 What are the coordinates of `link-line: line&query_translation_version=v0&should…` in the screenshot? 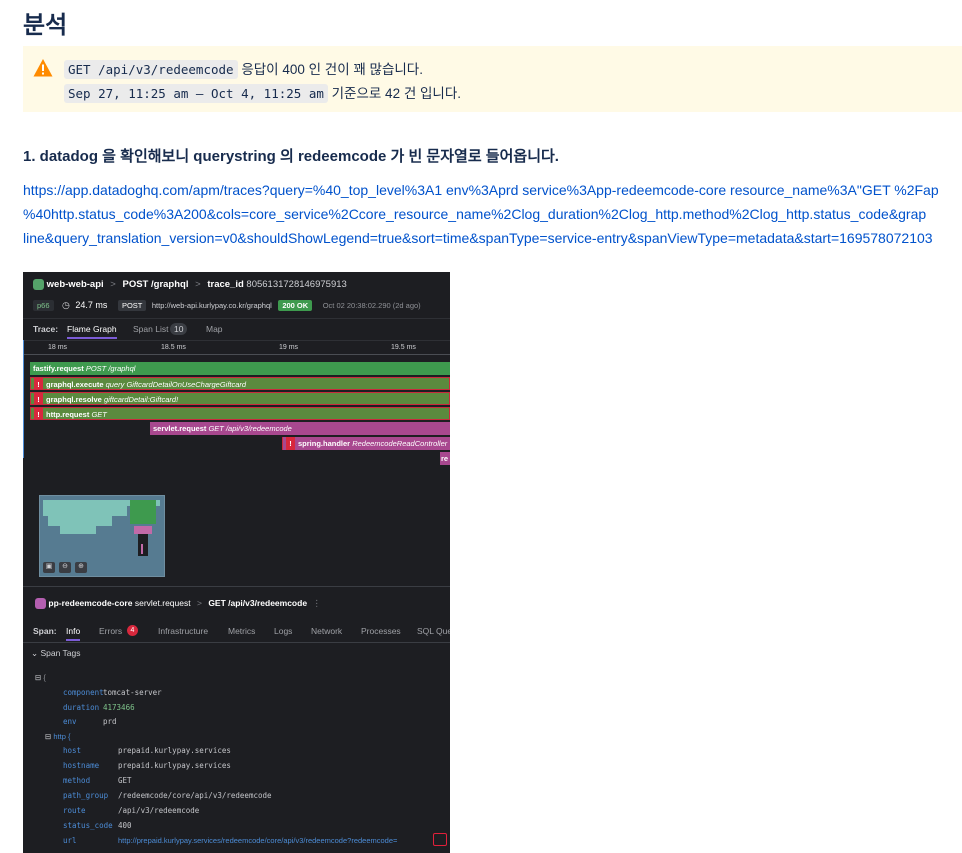 It's located at (492, 238).